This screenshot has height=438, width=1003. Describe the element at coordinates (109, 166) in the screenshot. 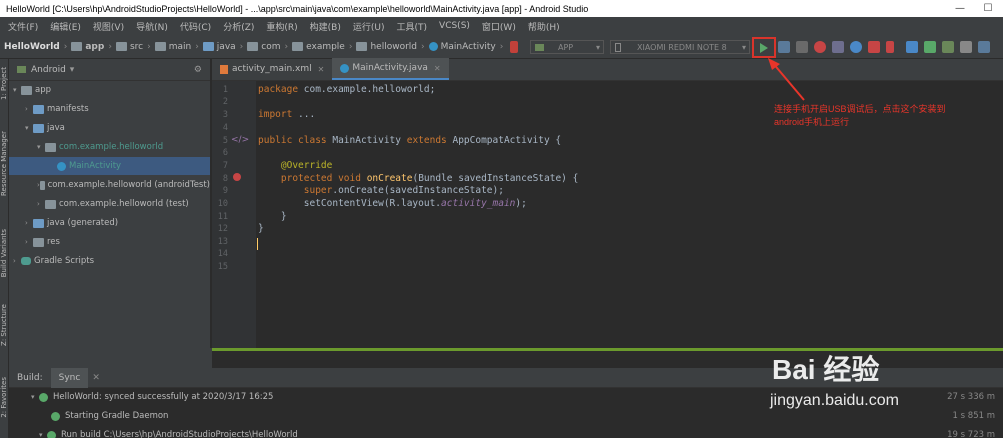

I see `tree-item-mainactivity: MainActivity` at that location.